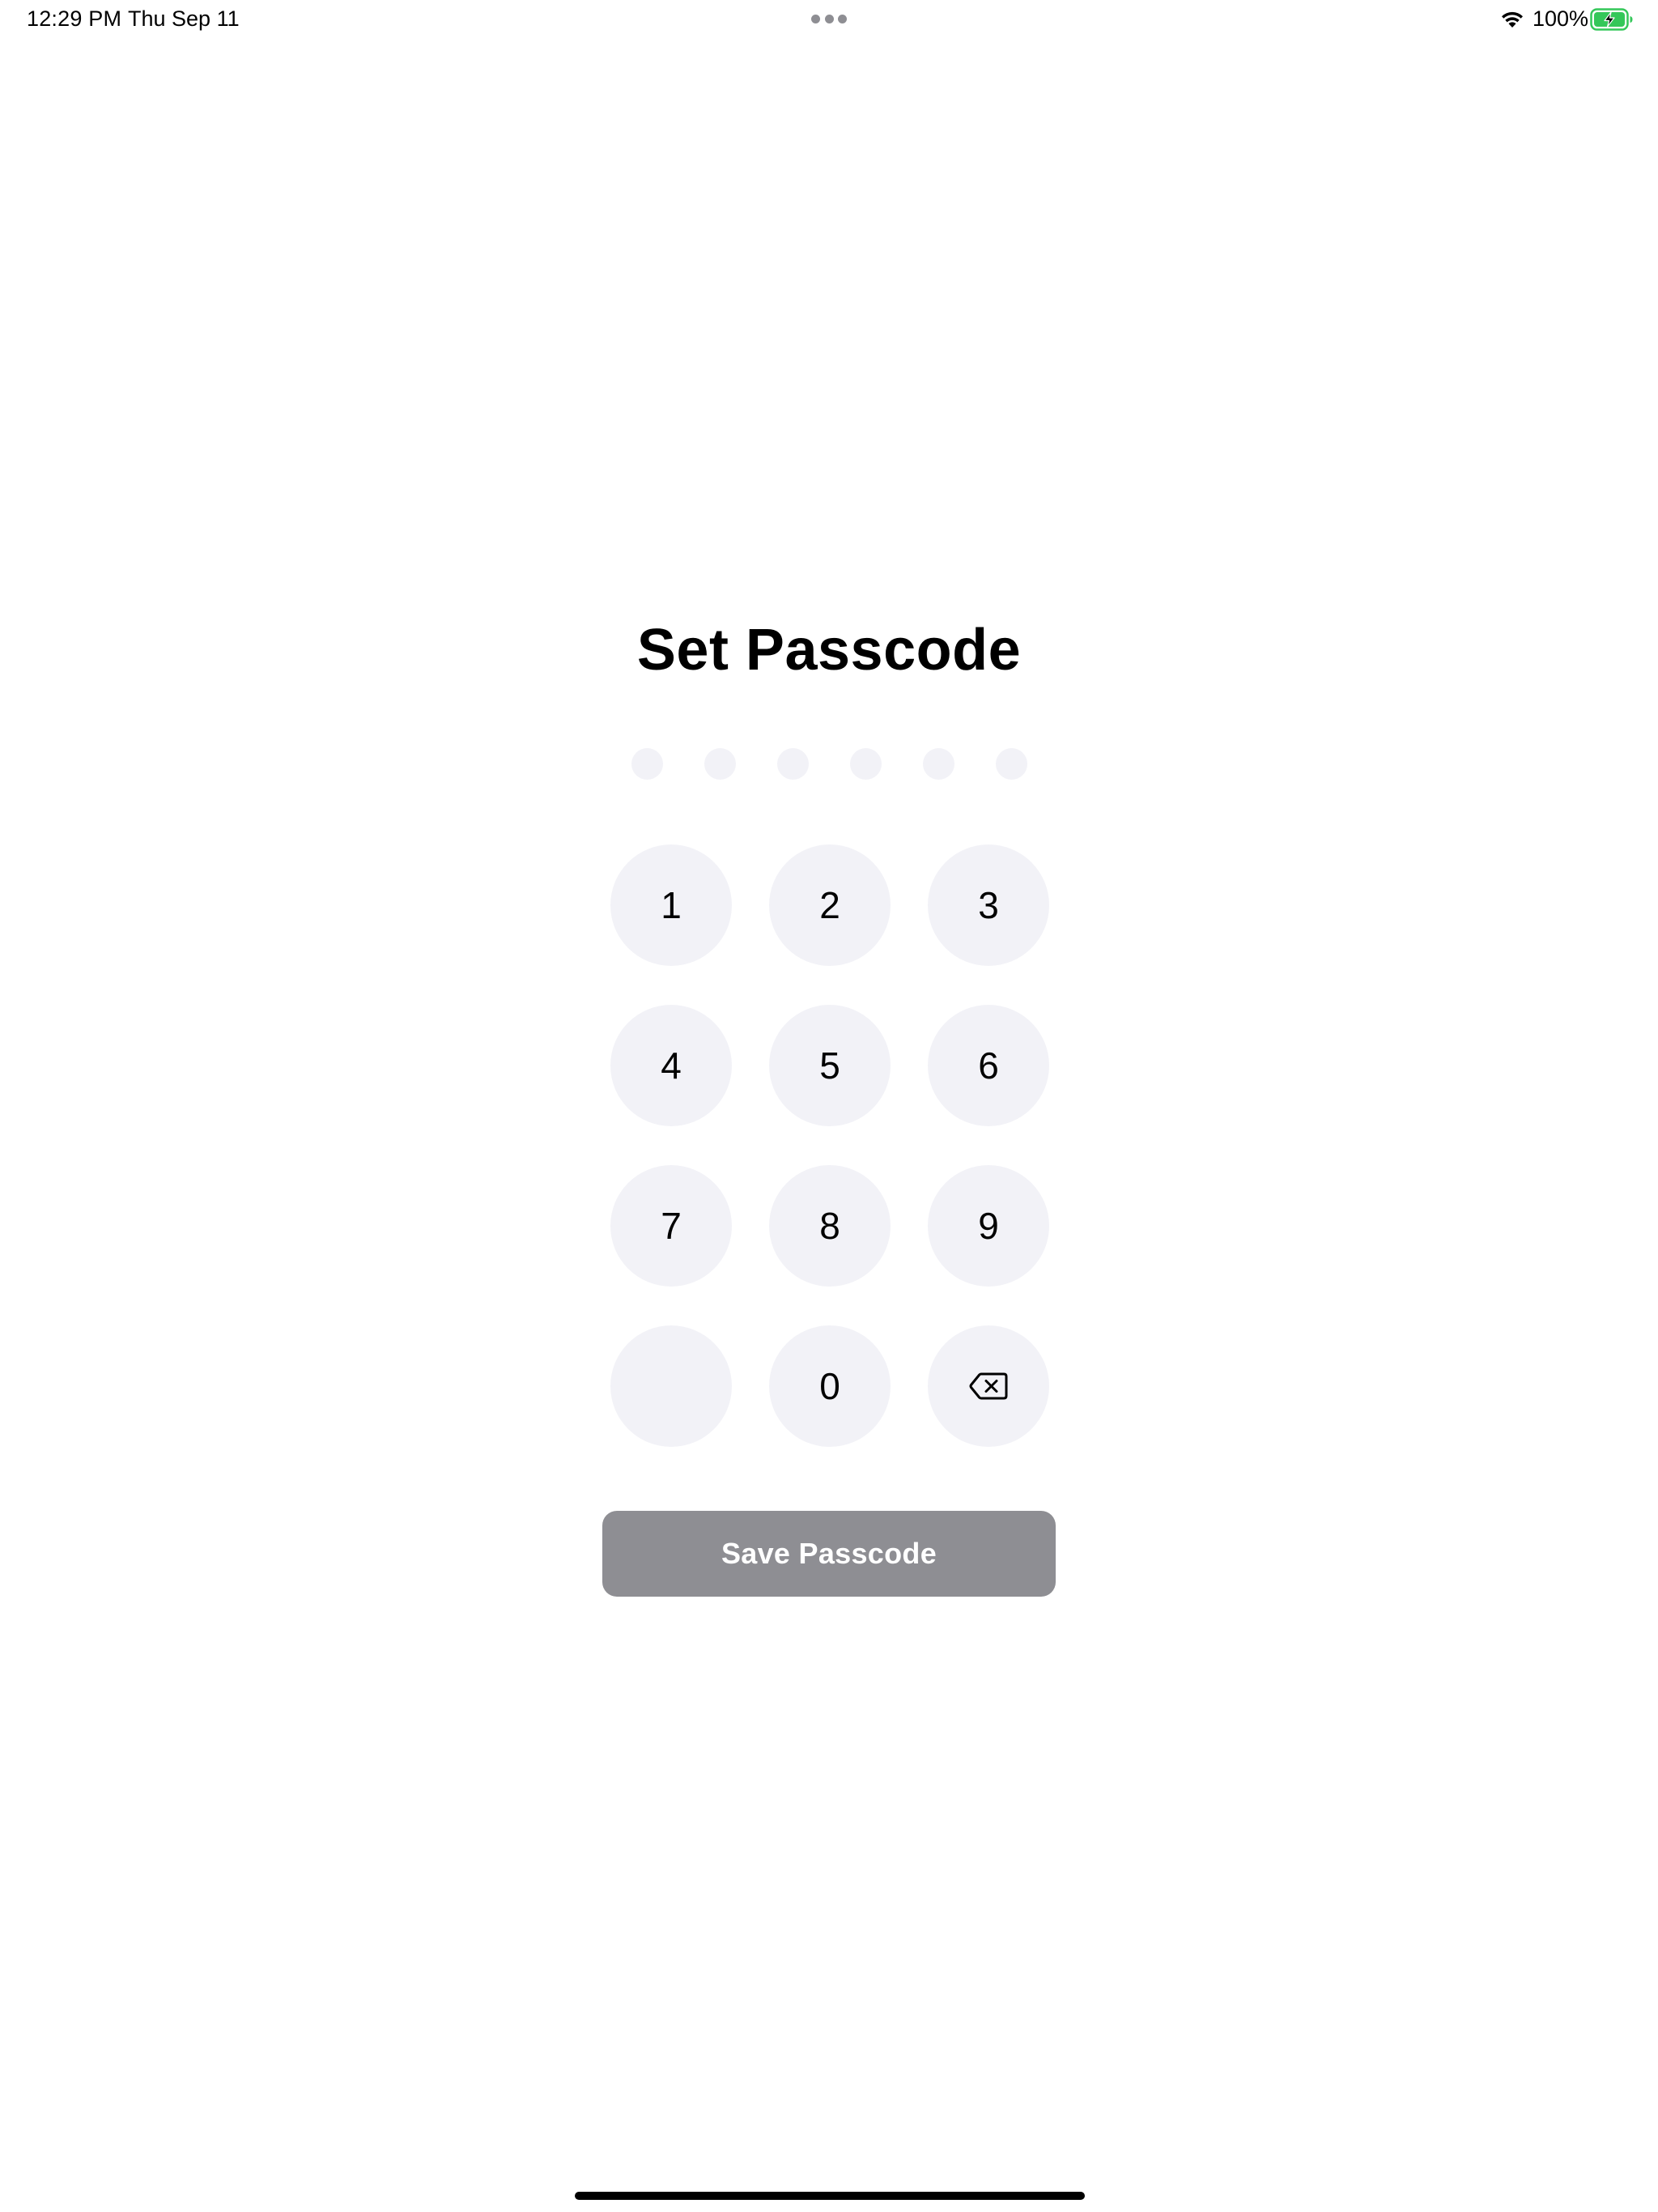 Image resolution: width=1658 pixels, height=2212 pixels. Describe the element at coordinates (671, 1386) in the screenshot. I see `key-blank` at that location.